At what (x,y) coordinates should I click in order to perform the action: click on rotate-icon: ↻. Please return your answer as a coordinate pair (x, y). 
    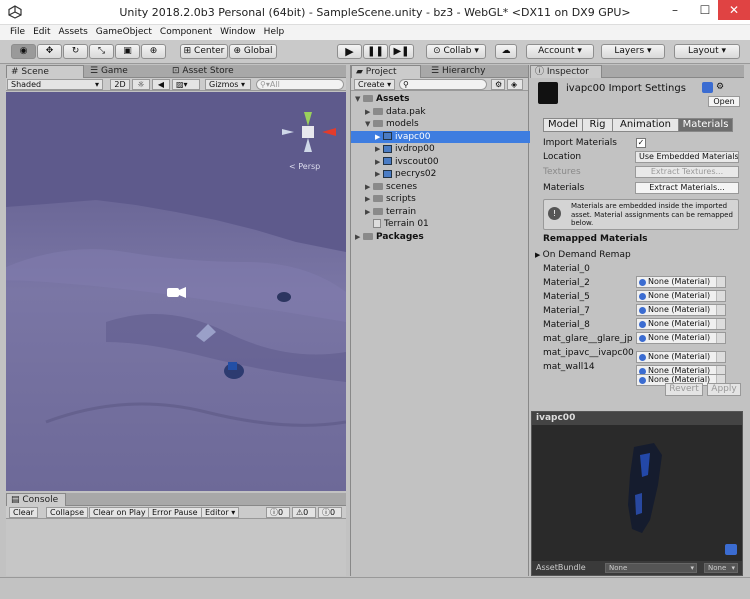
    Looking at the image, I should click on (75, 51).